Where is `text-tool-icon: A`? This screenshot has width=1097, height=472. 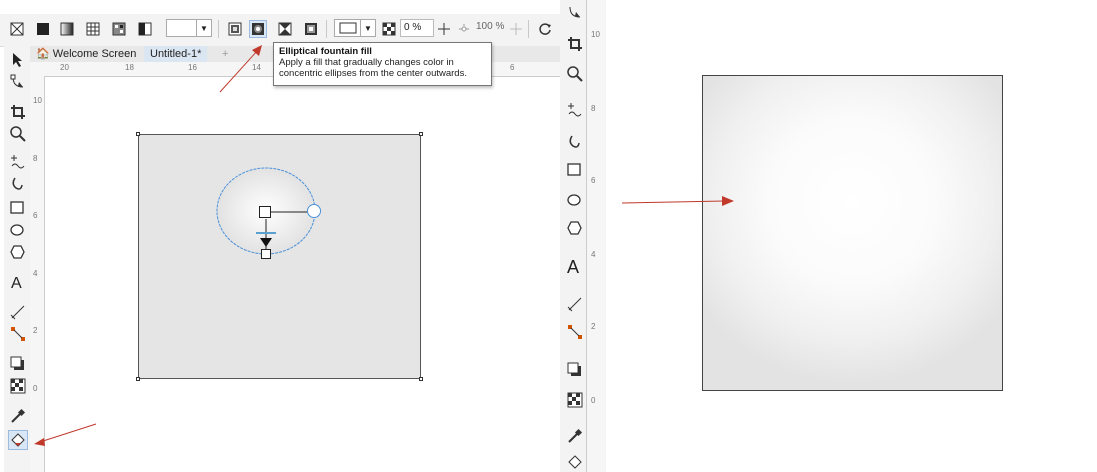
text-tool-icon: A is located at coordinates (575, 266).